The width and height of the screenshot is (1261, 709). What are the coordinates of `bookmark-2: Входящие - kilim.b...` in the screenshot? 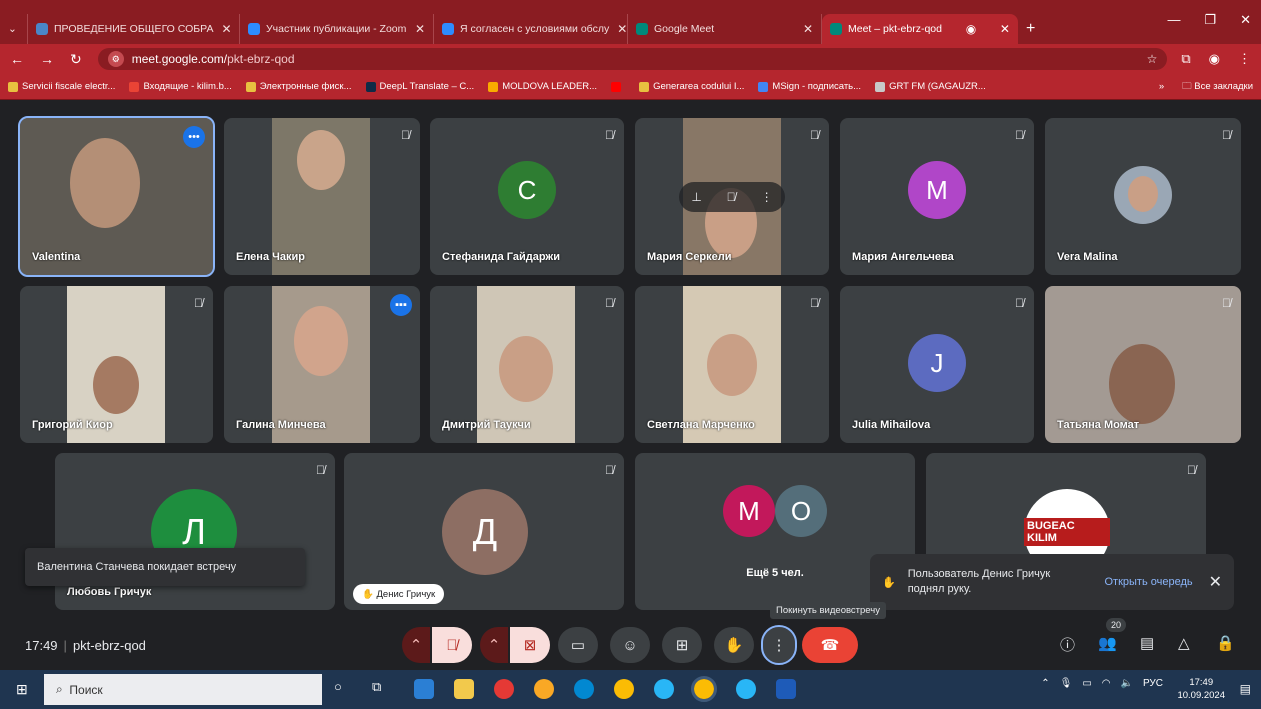 It's located at (180, 86).